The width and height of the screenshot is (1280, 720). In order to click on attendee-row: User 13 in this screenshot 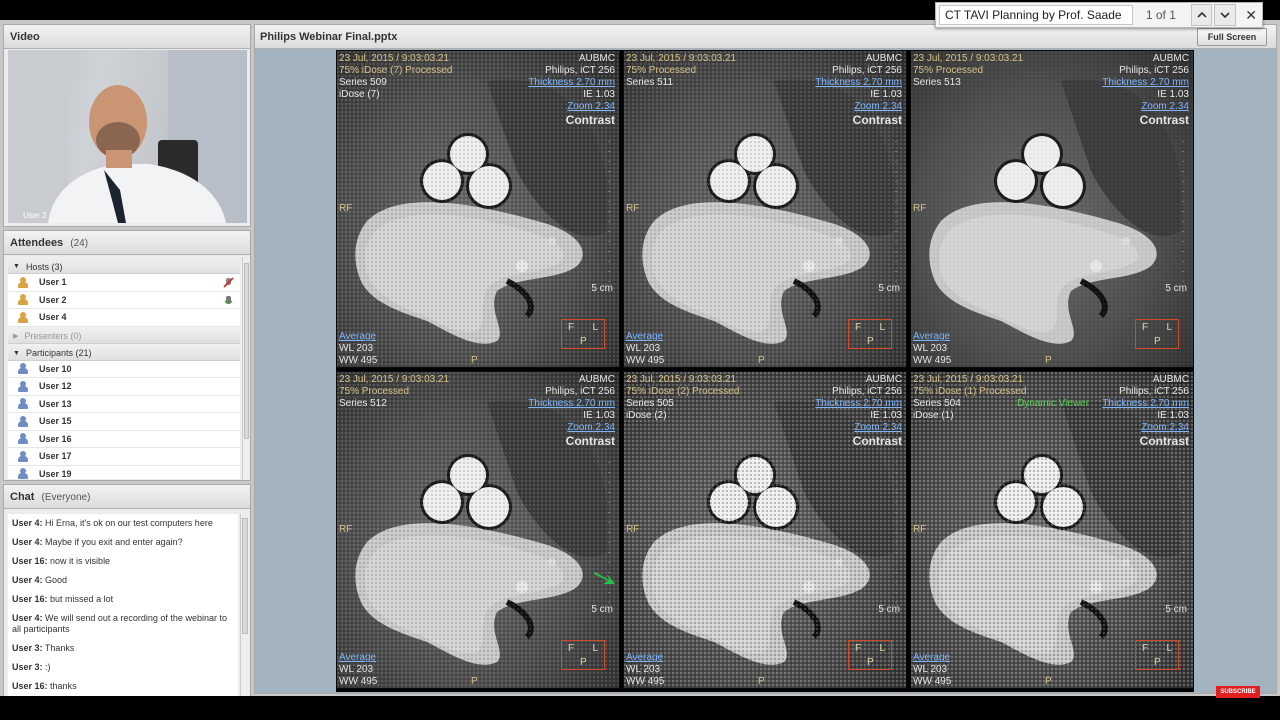, I will do `click(124, 404)`.